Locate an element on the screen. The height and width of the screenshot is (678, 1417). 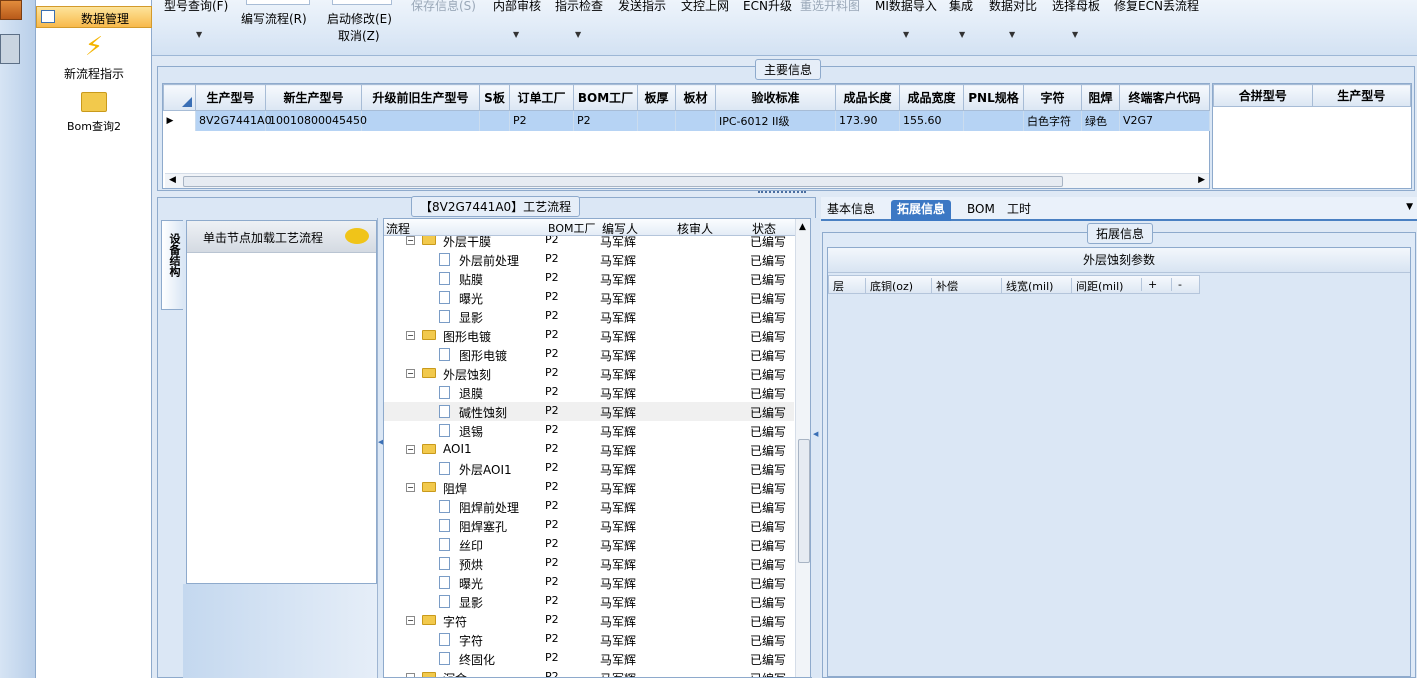
column-header: 新生产型号 is located at coordinates (313, 97).